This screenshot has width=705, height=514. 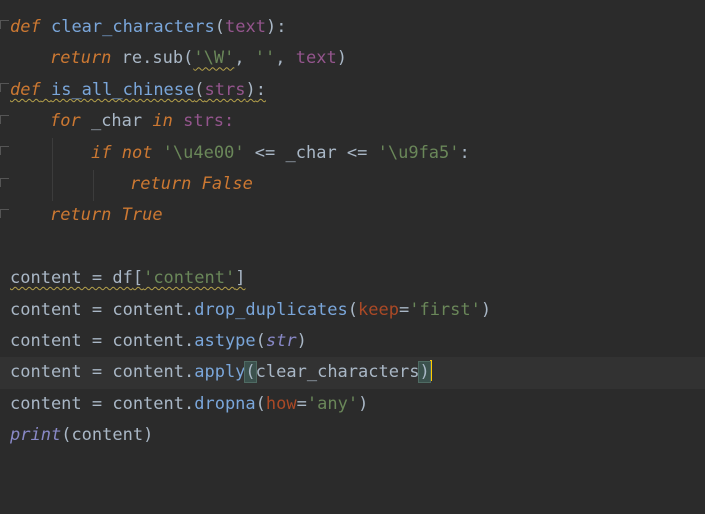 What do you see at coordinates (311, 152) in the screenshot?
I see `comparison: <= _char <=` at bounding box center [311, 152].